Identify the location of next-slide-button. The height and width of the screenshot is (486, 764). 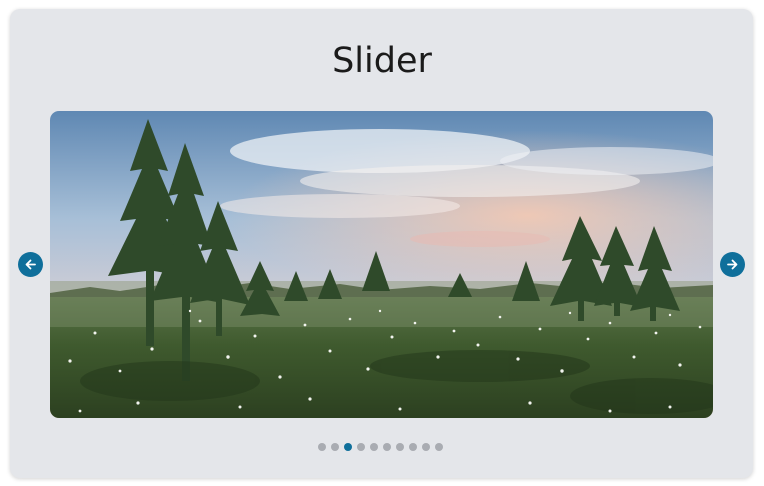
(732, 264).